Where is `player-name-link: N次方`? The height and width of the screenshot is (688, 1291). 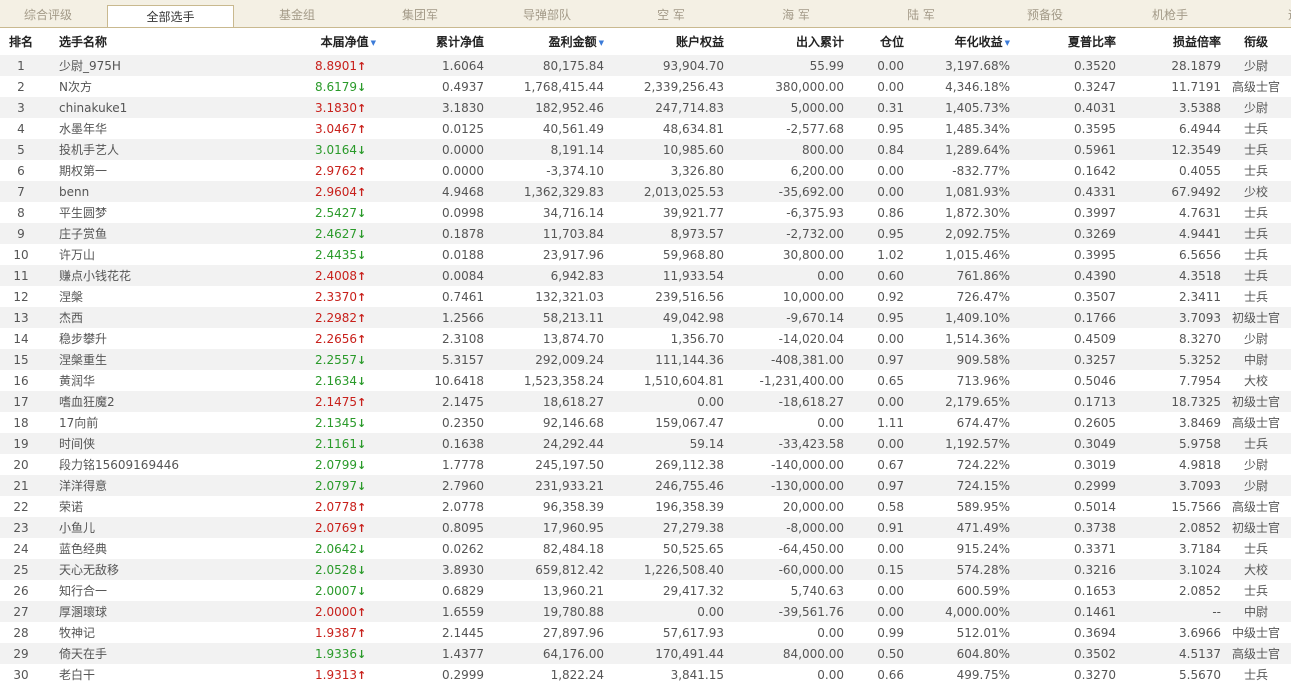
player-name-link: N次方 is located at coordinates (147, 86).